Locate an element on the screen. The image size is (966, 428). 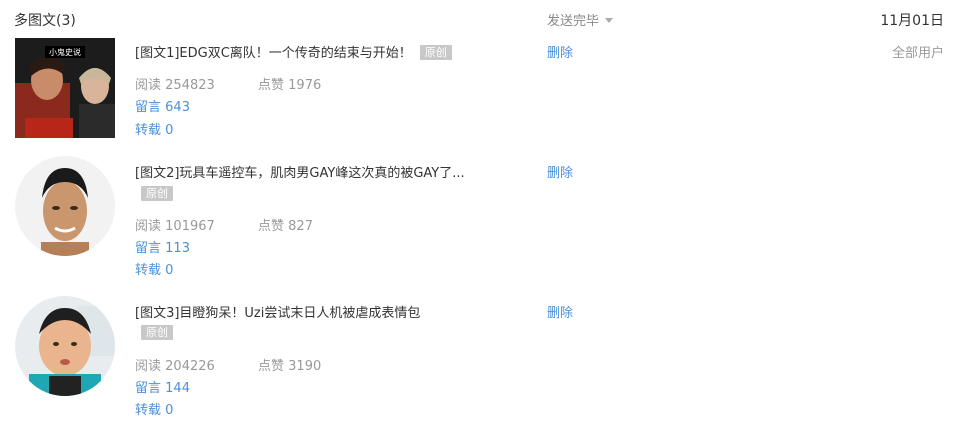
audience-label: 全部用户 is located at coordinates (917, 53).